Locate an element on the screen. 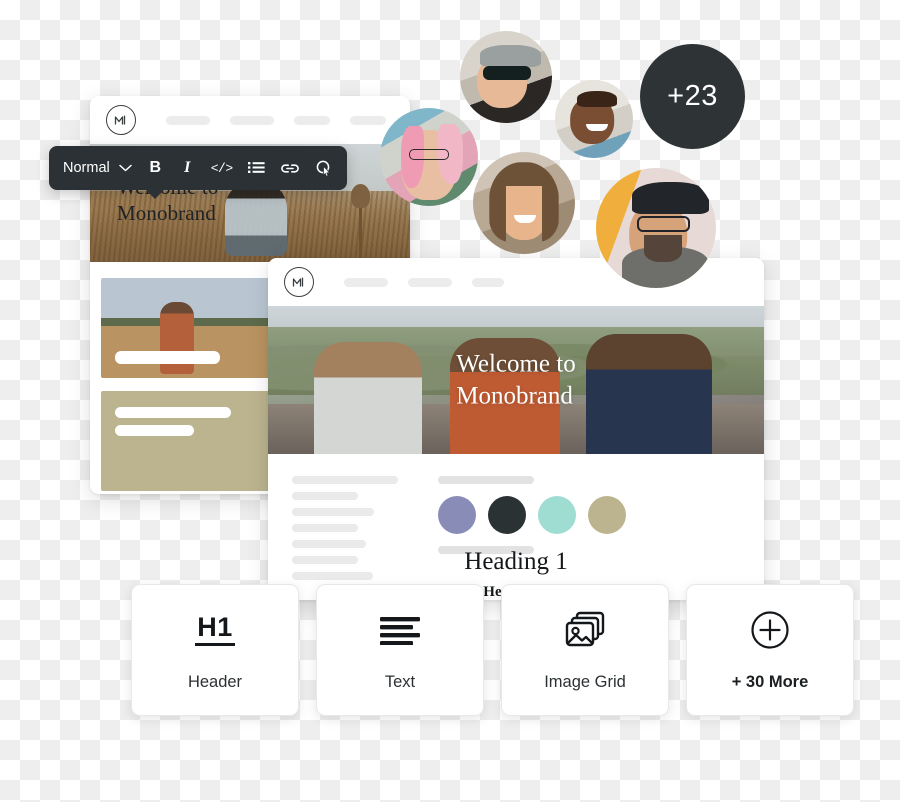 The width and height of the screenshot is (900, 802). bold-button: B is located at coordinates (155, 168).